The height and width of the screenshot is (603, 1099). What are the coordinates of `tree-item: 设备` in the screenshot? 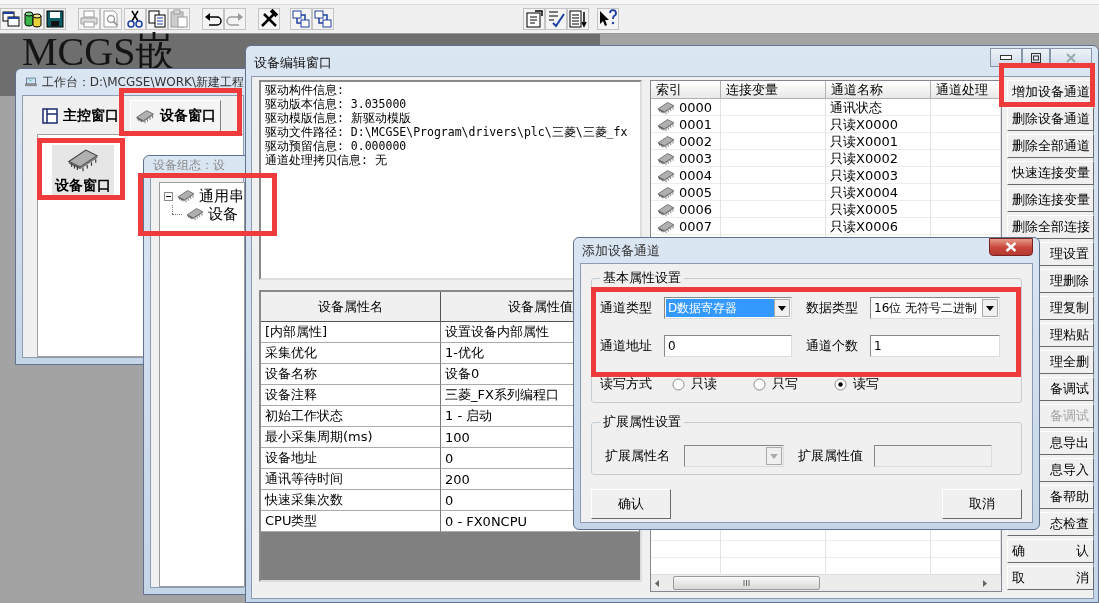 It's located at (223, 214).